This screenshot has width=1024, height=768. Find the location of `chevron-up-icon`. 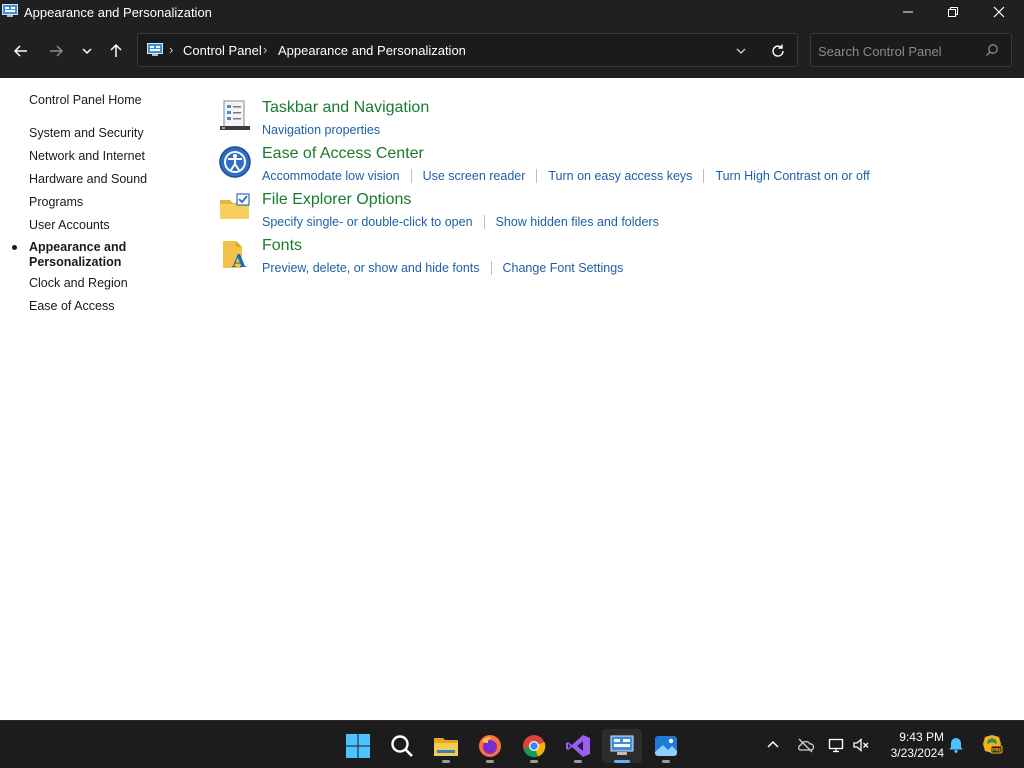

chevron-up-icon is located at coordinates (773, 745).